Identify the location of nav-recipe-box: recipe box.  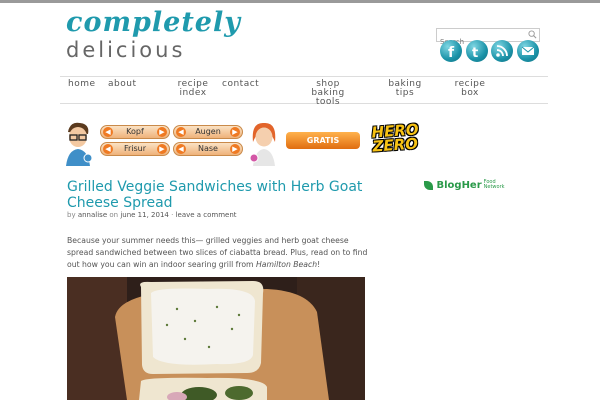
(470, 89).